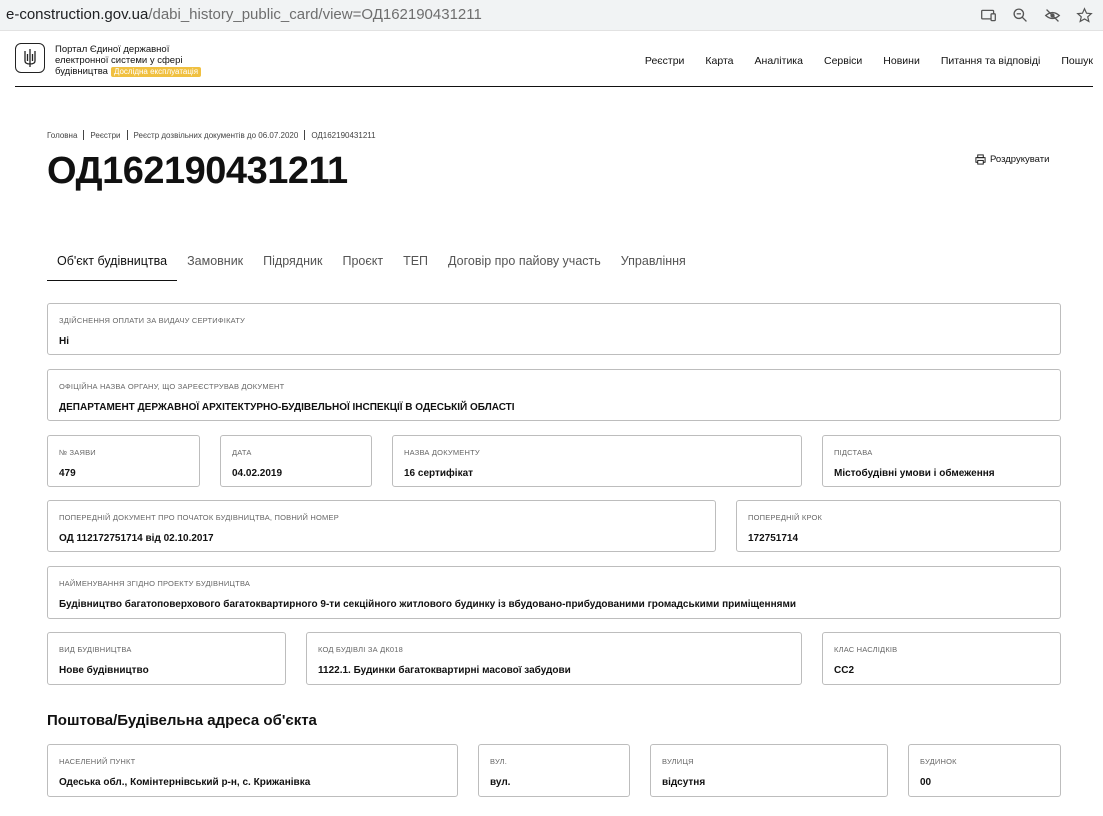 This screenshot has height=816, width=1103. What do you see at coordinates (901, 61) in the screenshot?
I see `nav-news: Новини` at bounding box center [901, 61].